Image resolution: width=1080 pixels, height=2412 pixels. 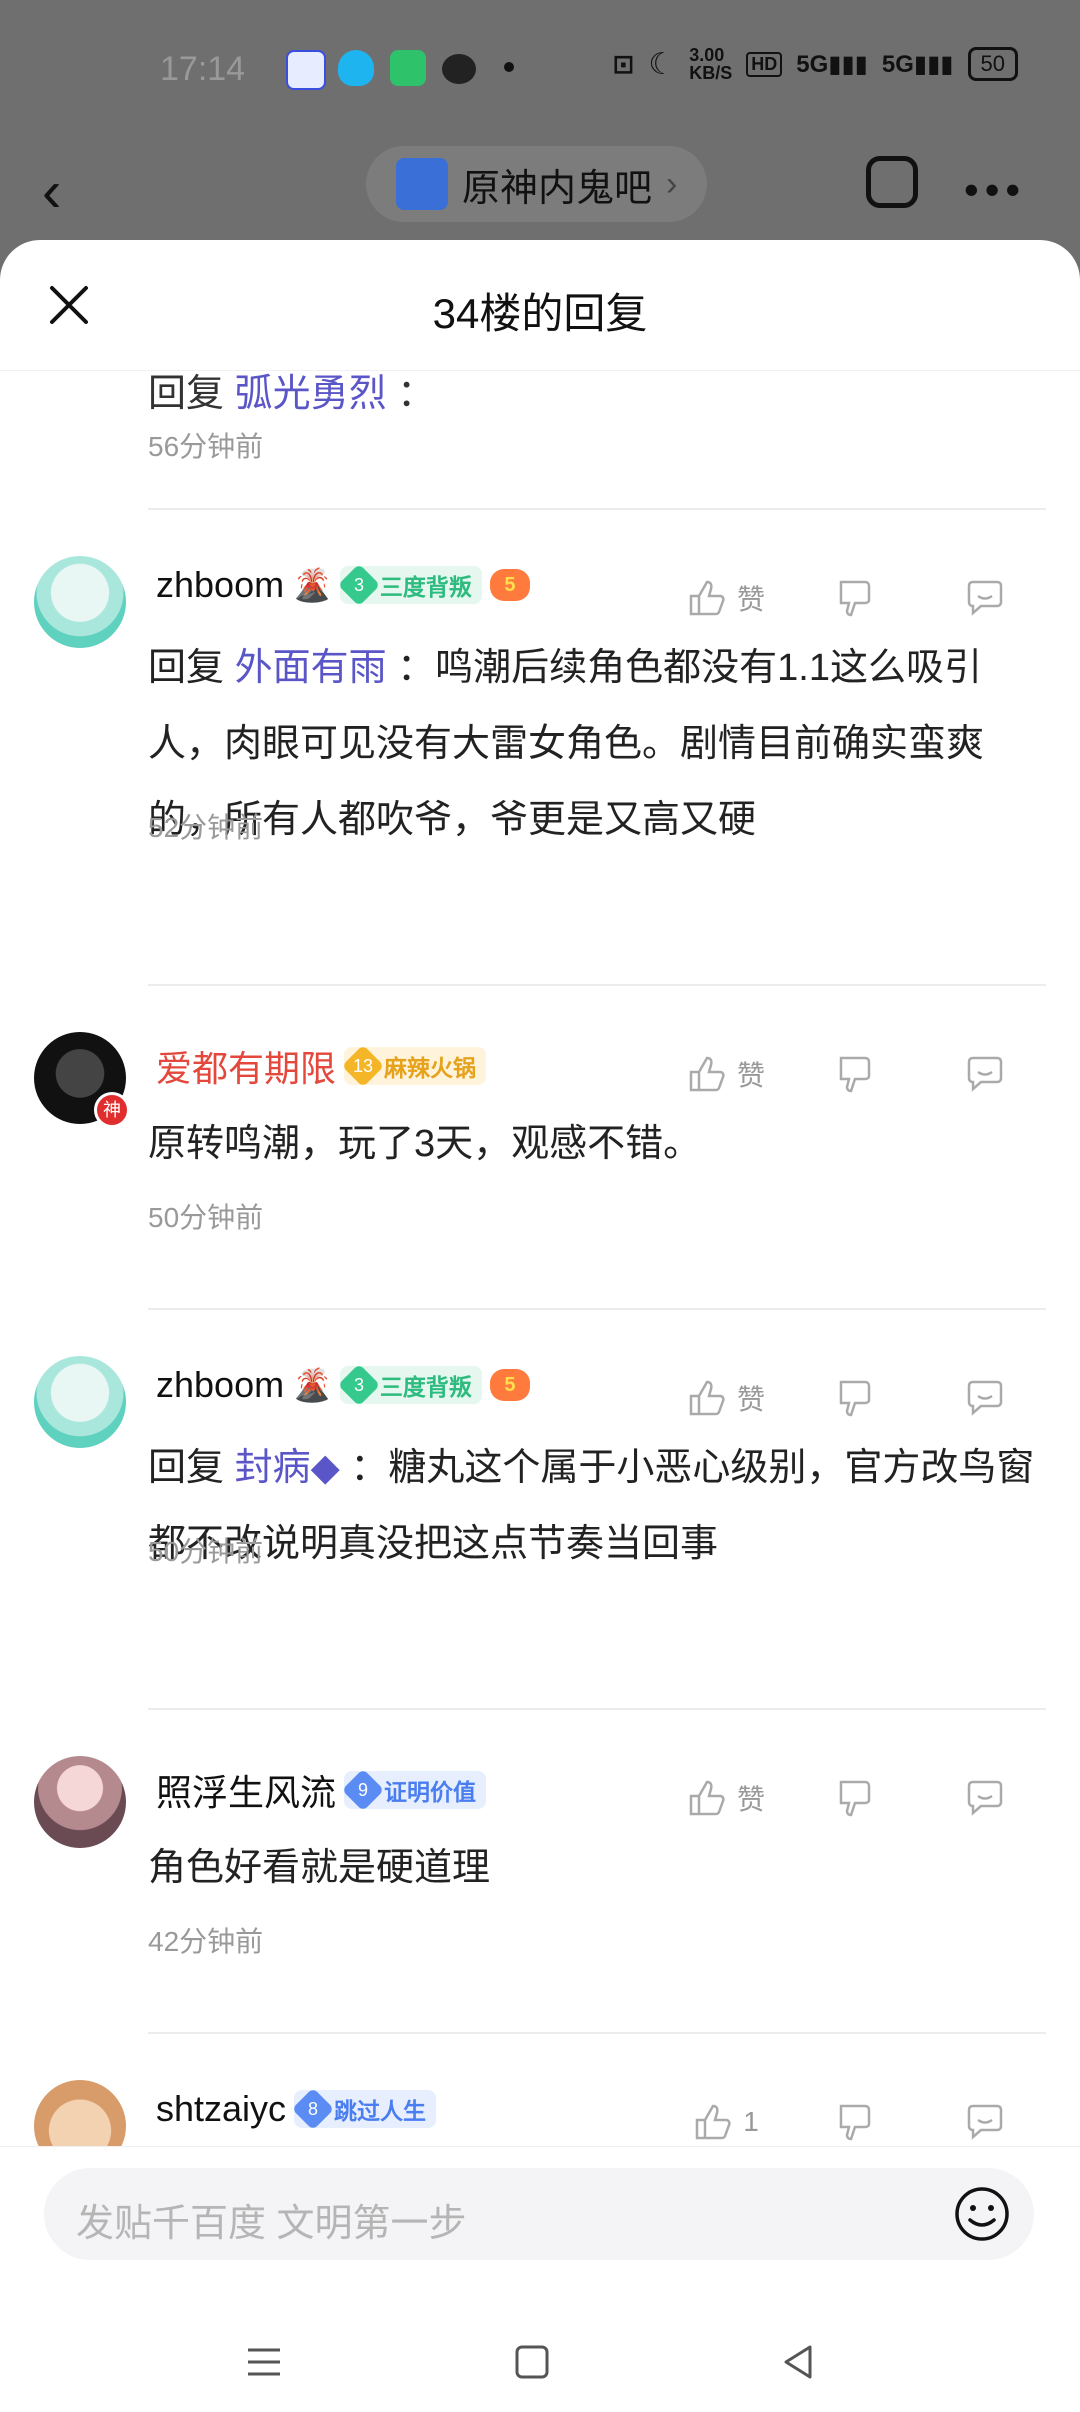 What do you see at coordinates (430, 1068) in the screenshot?
I see `level-title: 麻辣火锅` at bounding box center [430, 1068].